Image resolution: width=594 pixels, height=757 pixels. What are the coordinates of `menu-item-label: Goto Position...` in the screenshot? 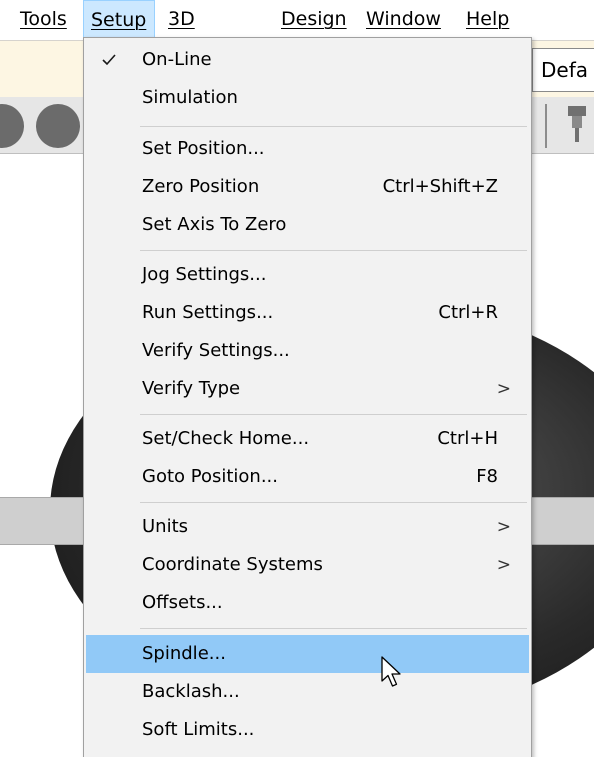 It's located at (210, 476).